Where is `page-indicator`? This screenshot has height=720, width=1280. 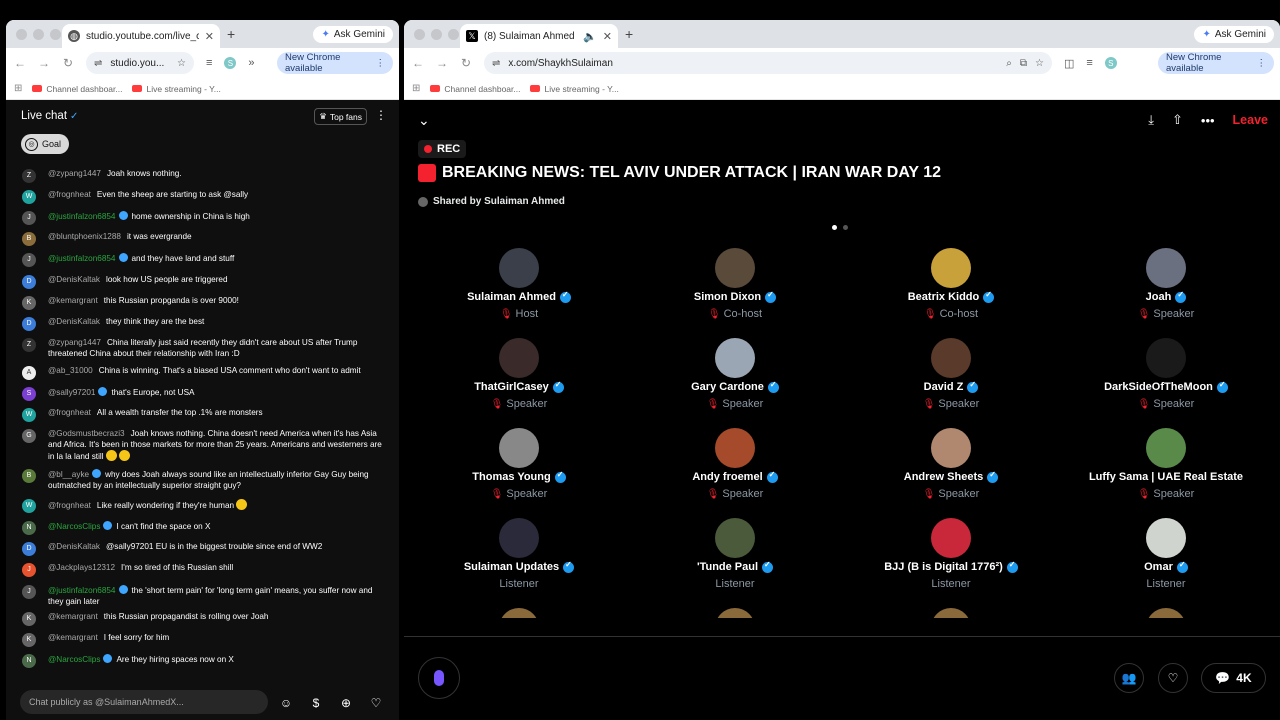
page-indicator is located at coordinates (840, 227).